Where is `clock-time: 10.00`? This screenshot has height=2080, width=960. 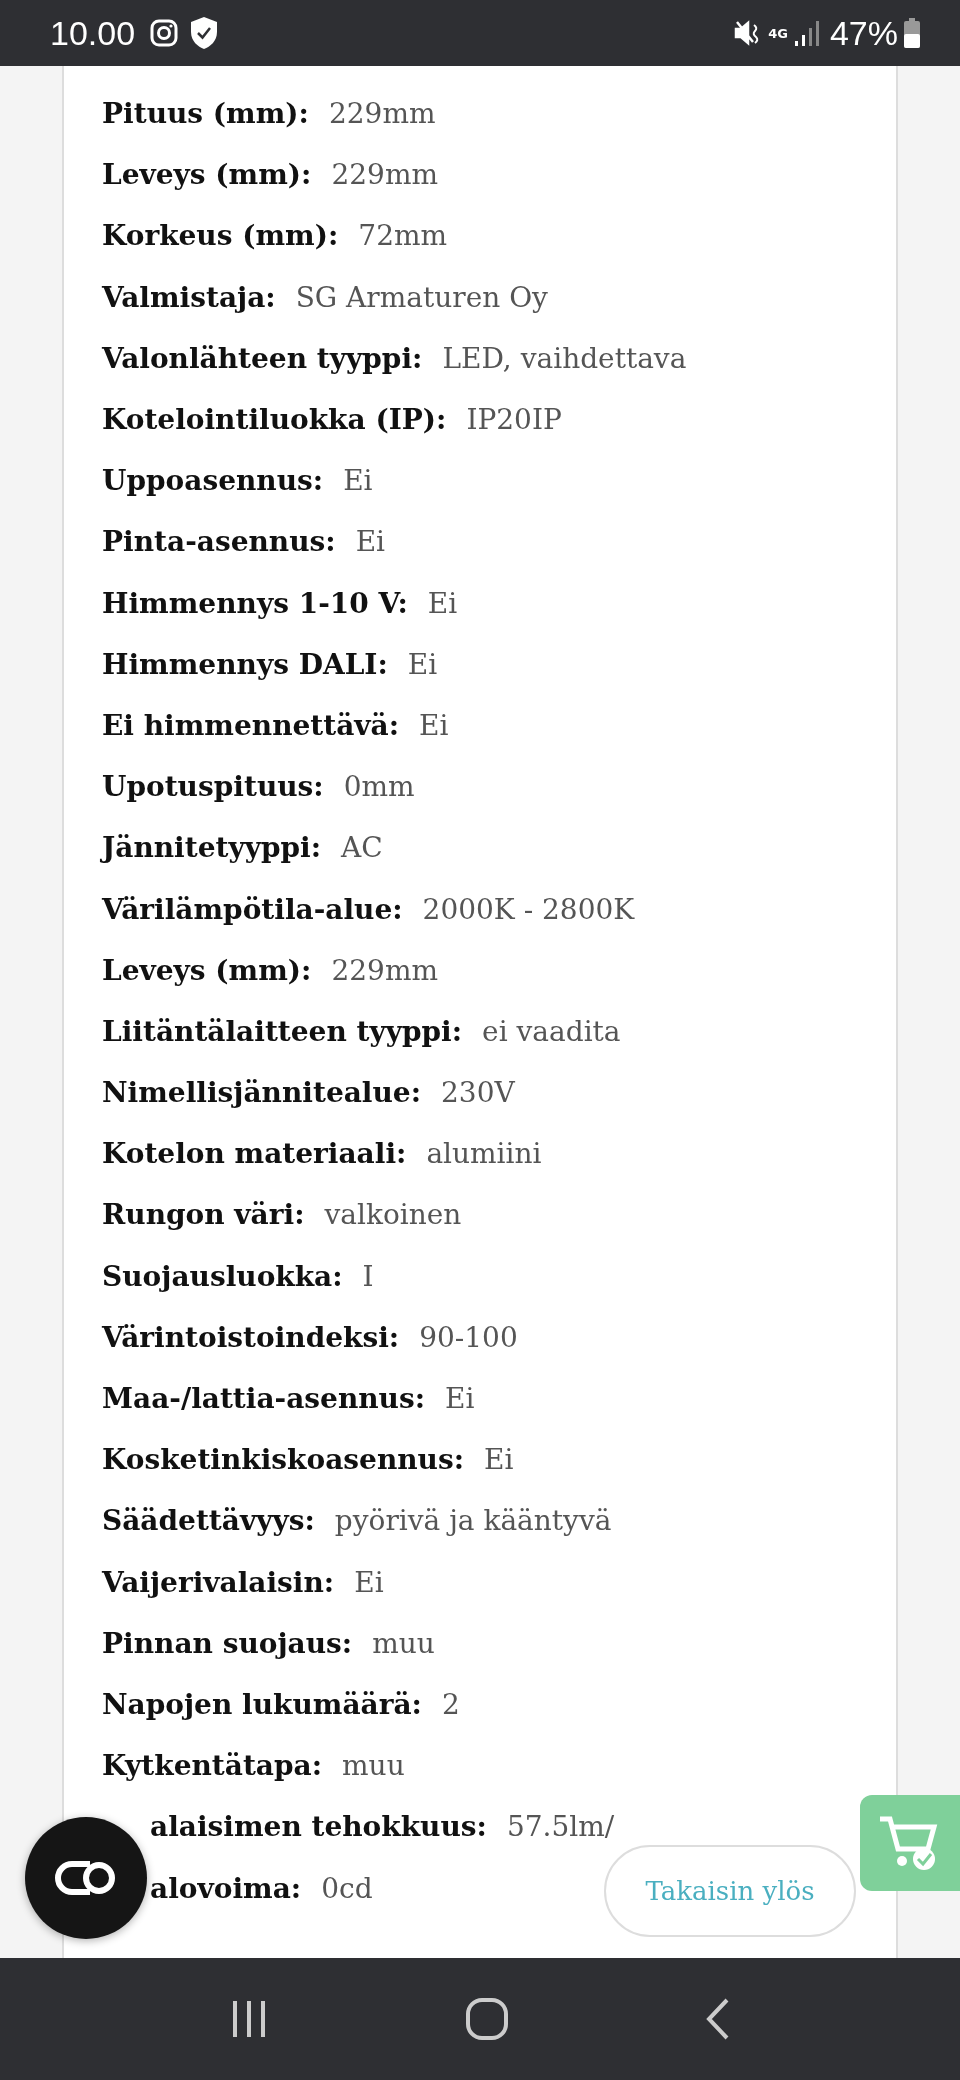 clock-time: 10.00 is located at coordinates (93, 33).